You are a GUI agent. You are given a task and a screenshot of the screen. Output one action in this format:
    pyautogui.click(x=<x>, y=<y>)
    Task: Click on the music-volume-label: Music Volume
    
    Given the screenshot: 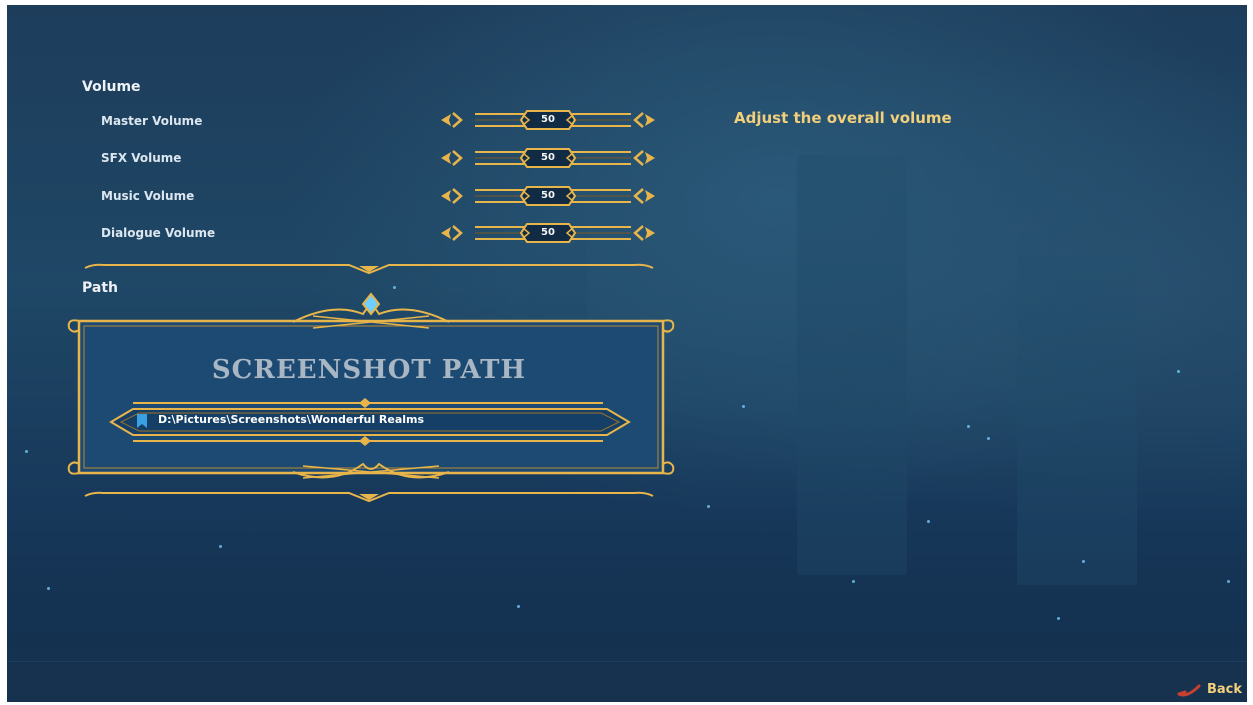 What is the action you would take?
    pyautogui.click(x=148, y=196)
    